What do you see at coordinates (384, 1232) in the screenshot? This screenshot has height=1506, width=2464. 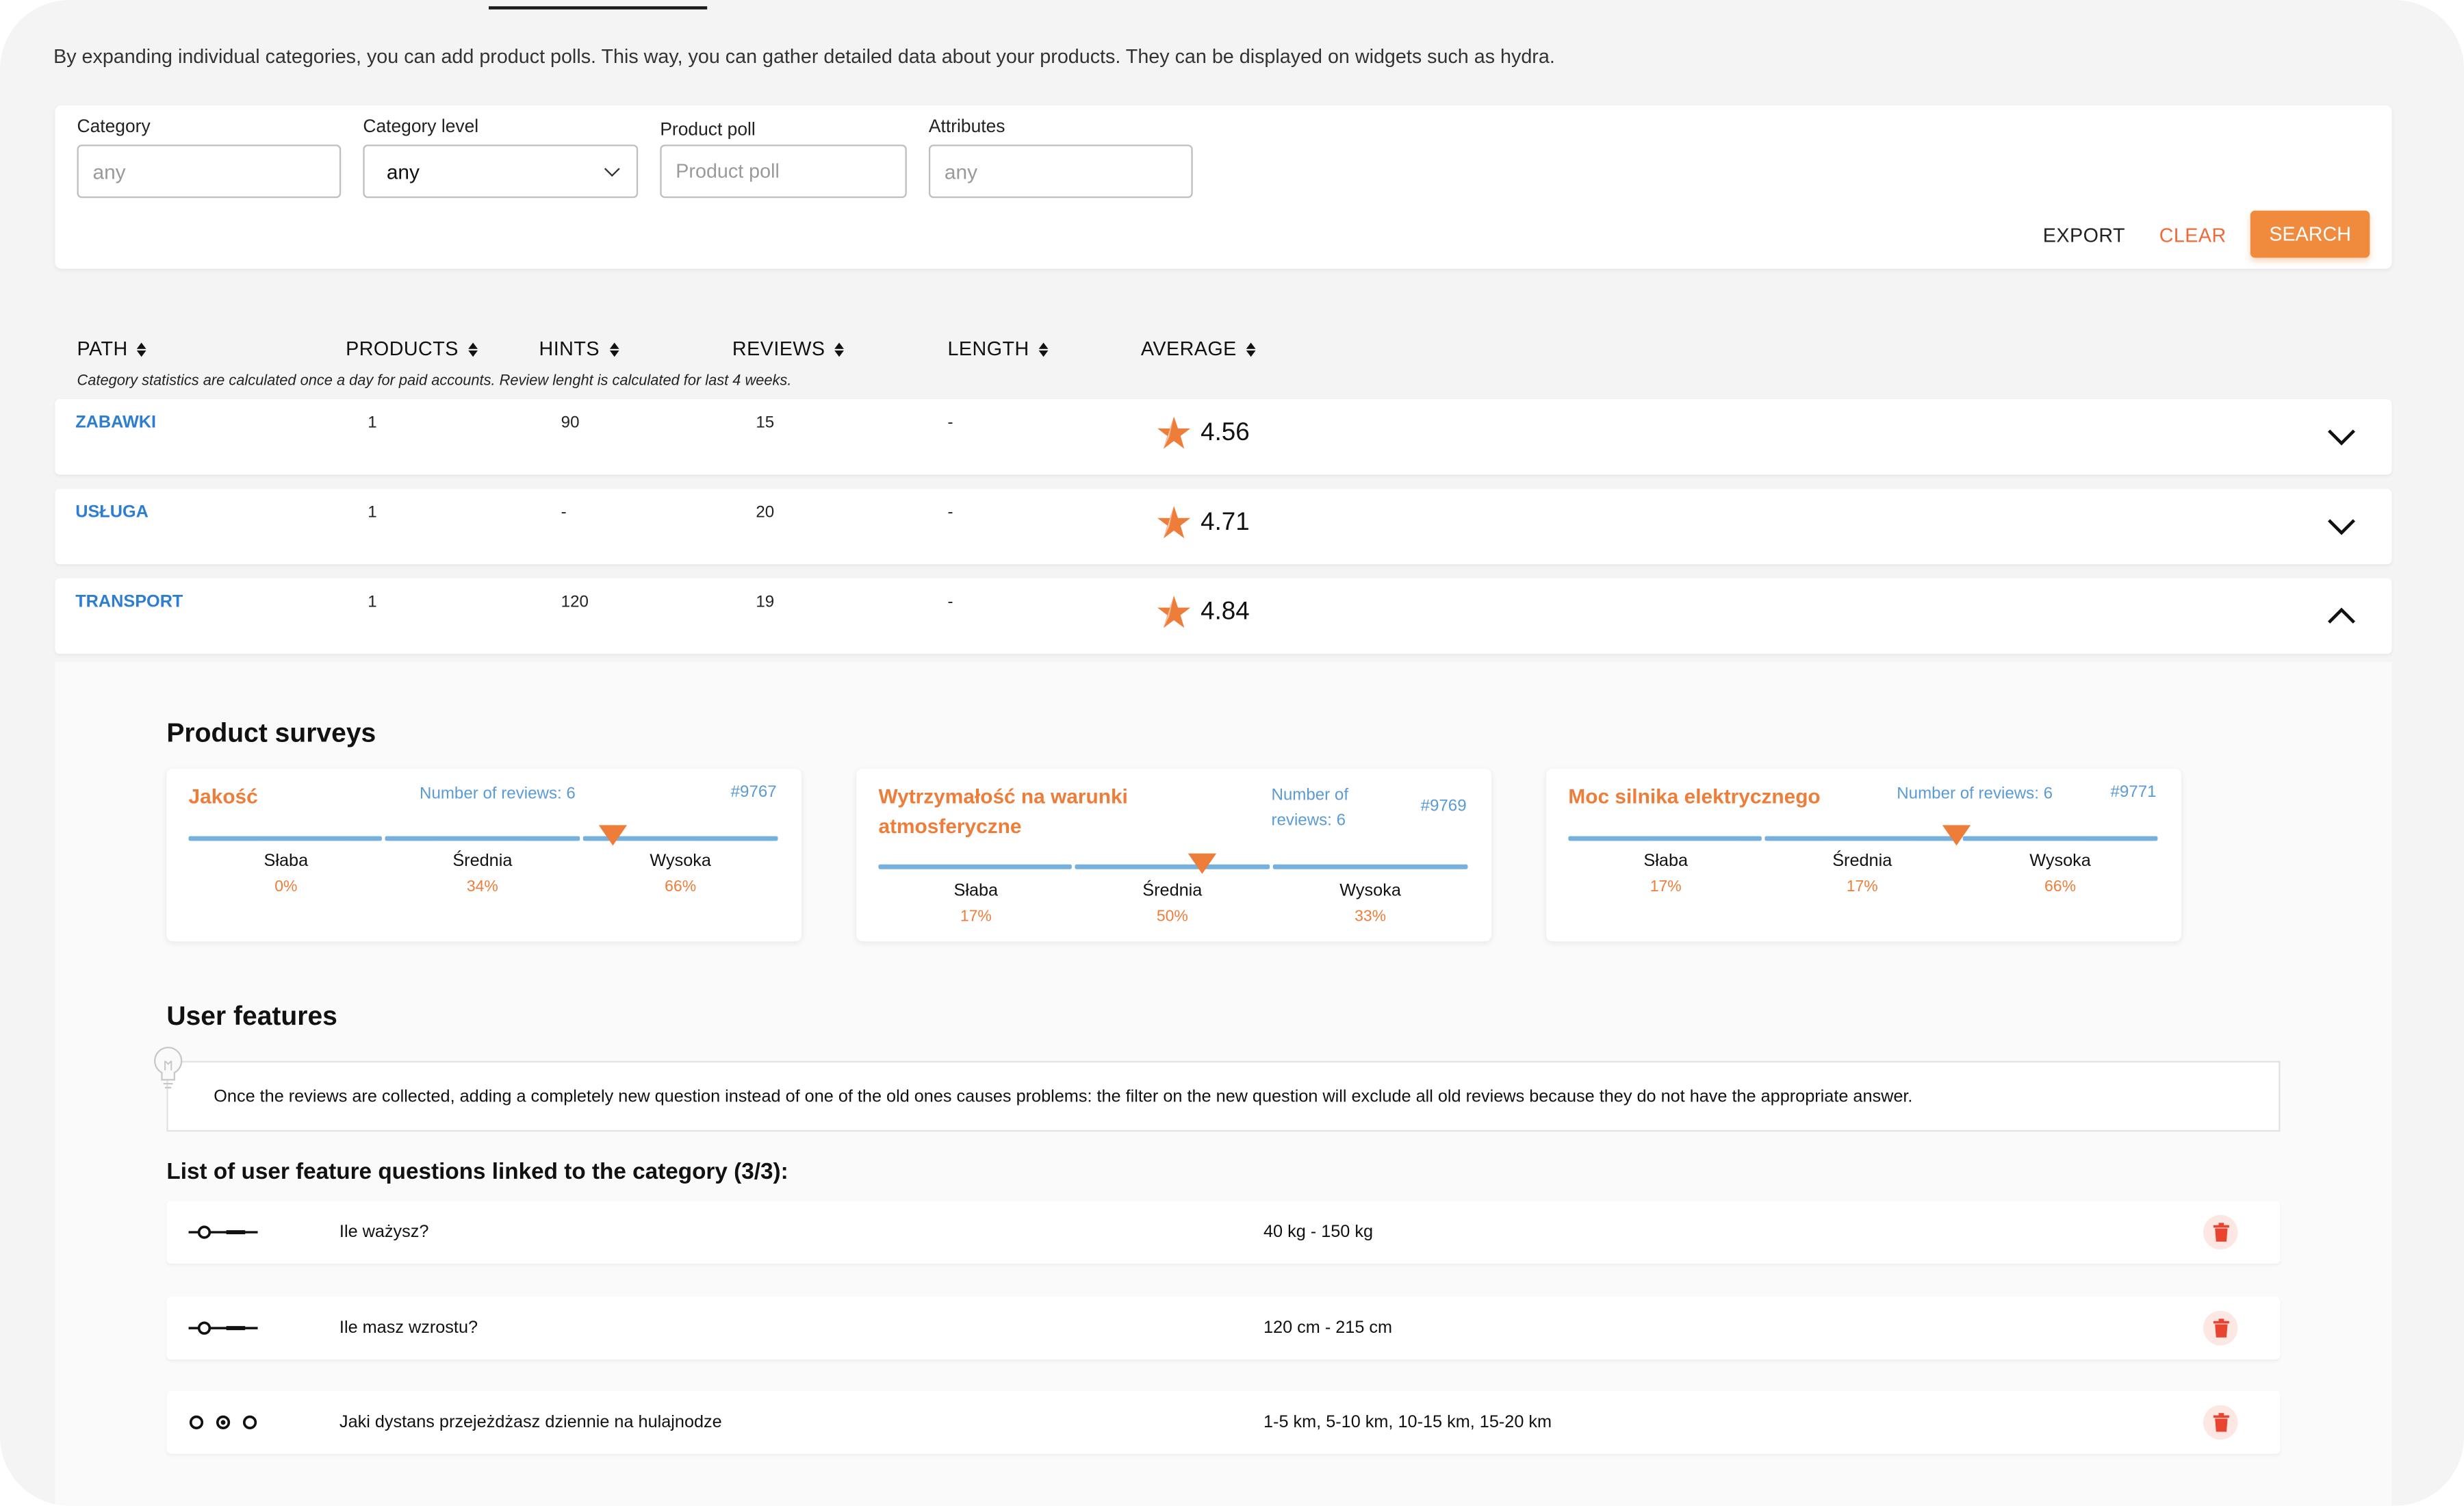 I see `feature-question: Ile ważysz?` at bounding box center [384, 1232].